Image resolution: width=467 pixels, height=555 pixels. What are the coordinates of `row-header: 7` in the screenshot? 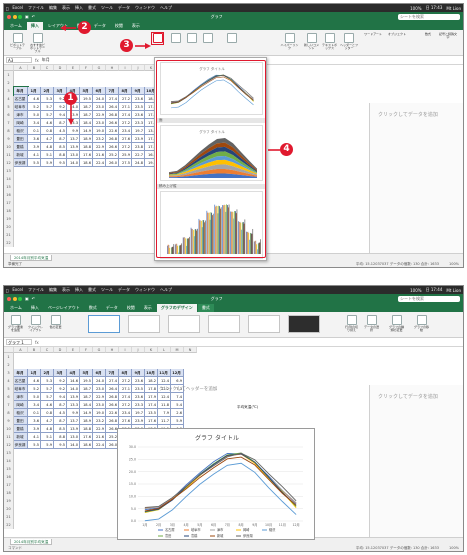 It's located at (9, 123).